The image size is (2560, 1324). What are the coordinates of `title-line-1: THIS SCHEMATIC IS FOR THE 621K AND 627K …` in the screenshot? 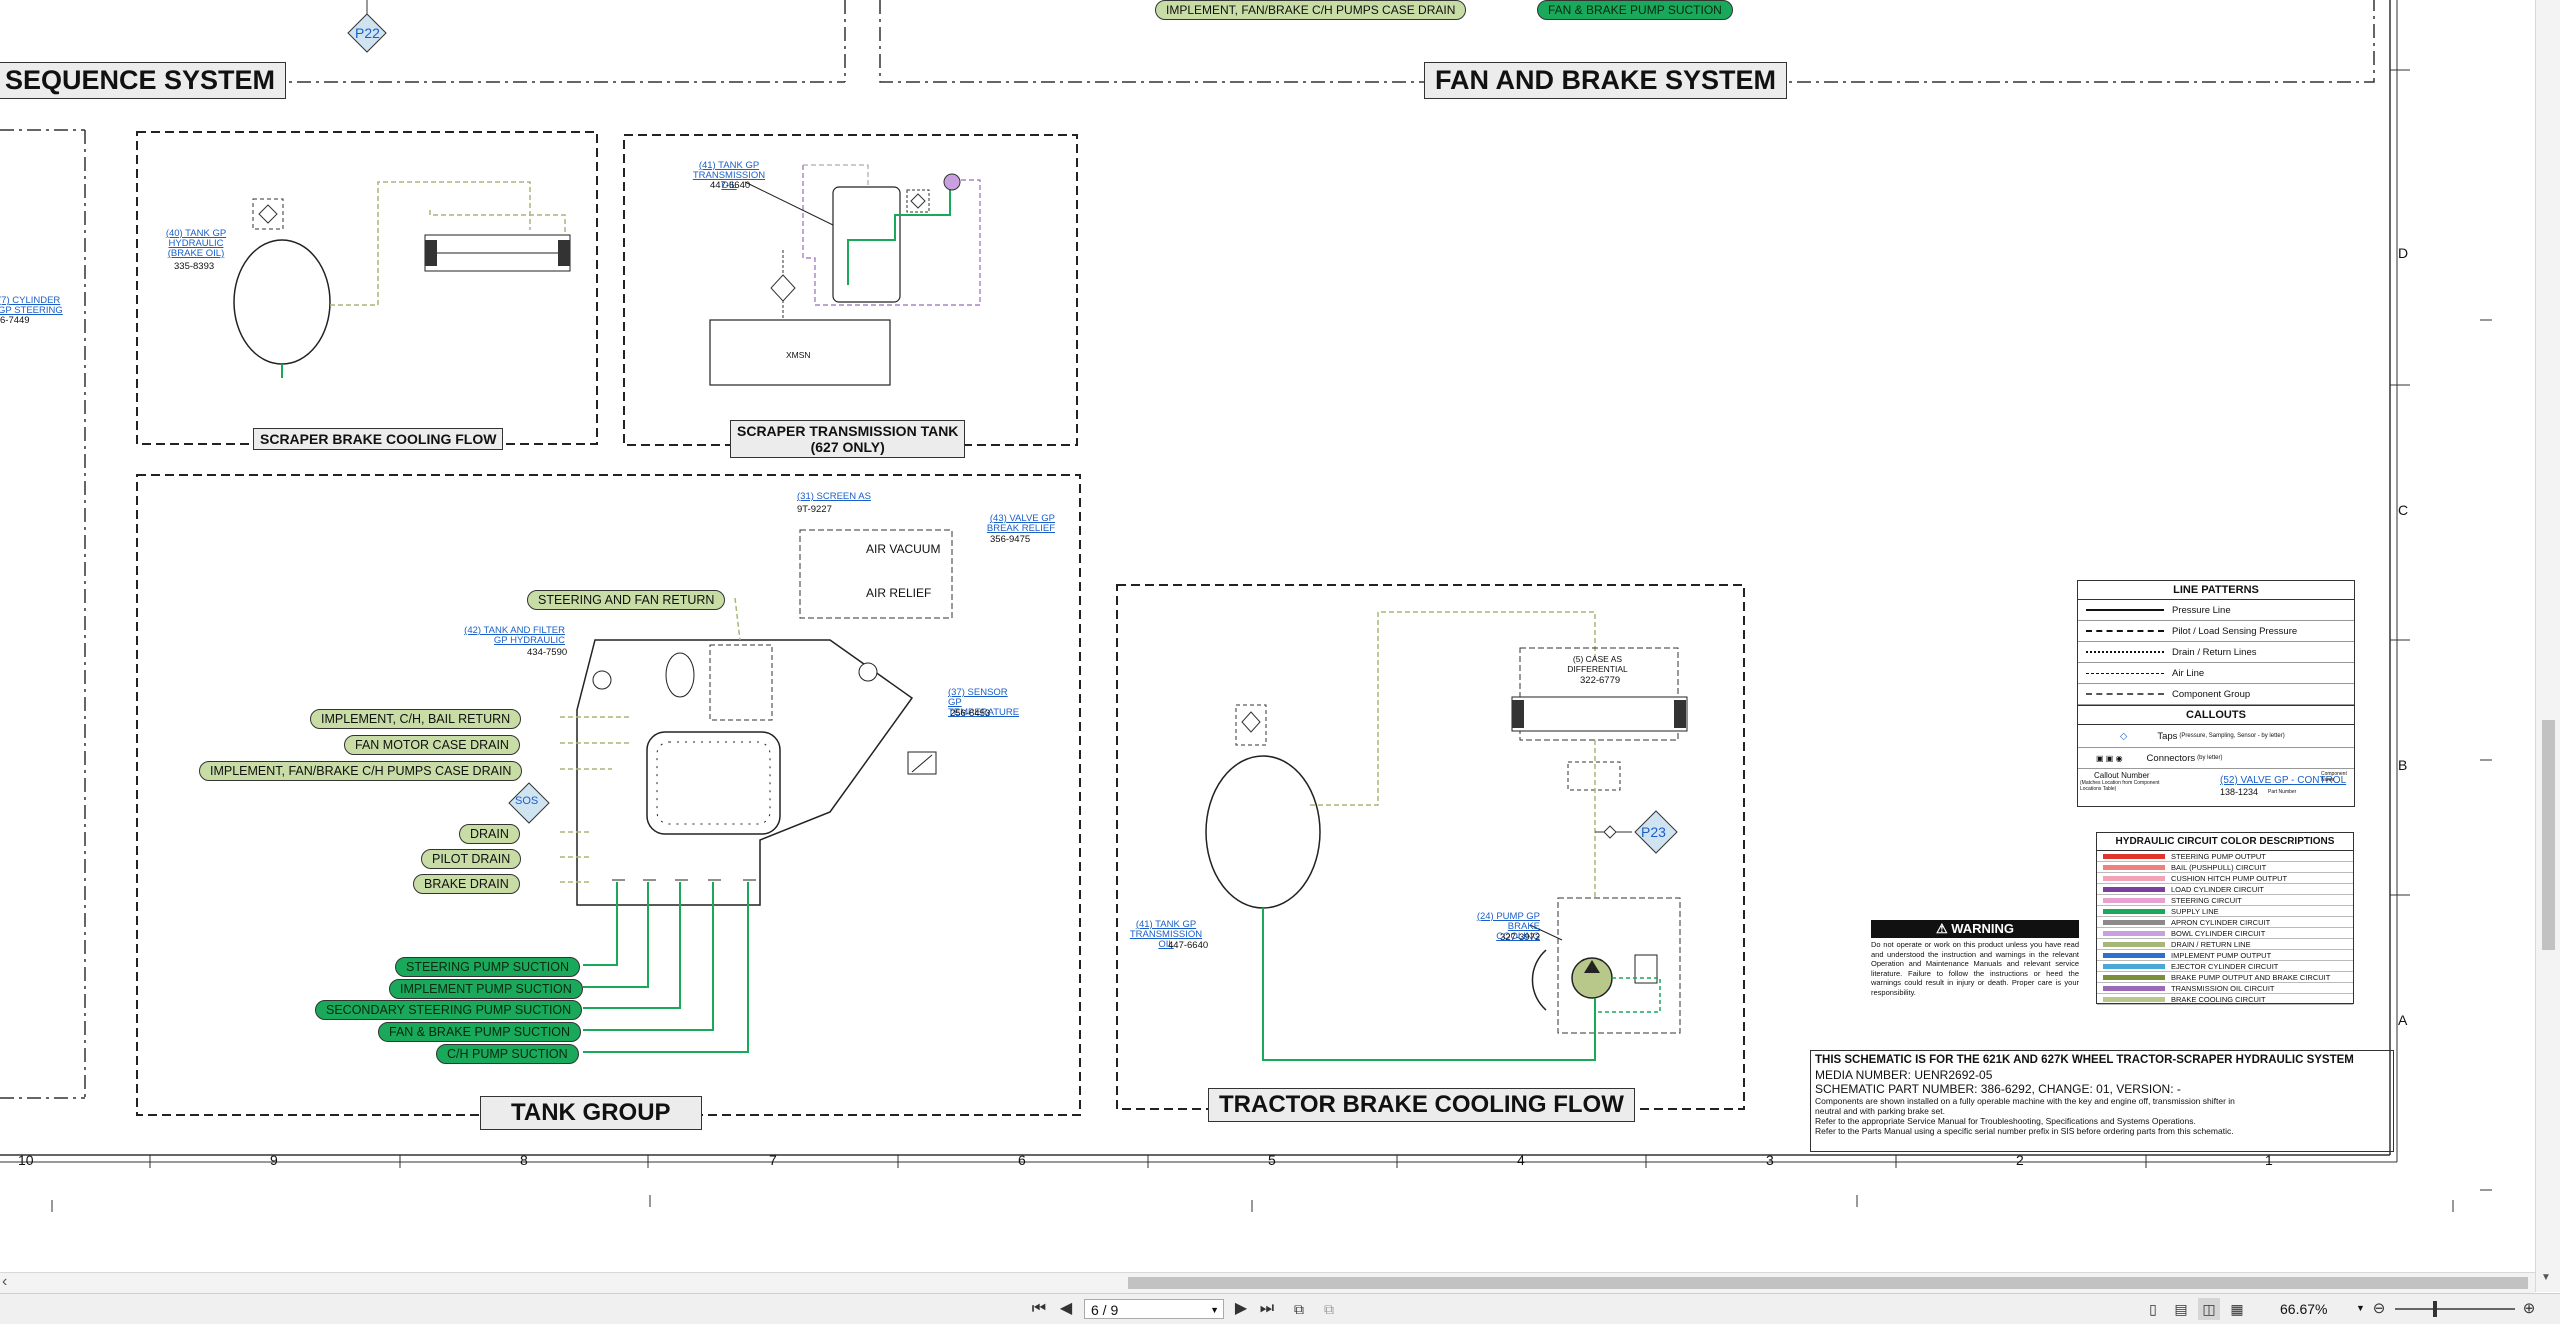 It's located at (2084, 1060).